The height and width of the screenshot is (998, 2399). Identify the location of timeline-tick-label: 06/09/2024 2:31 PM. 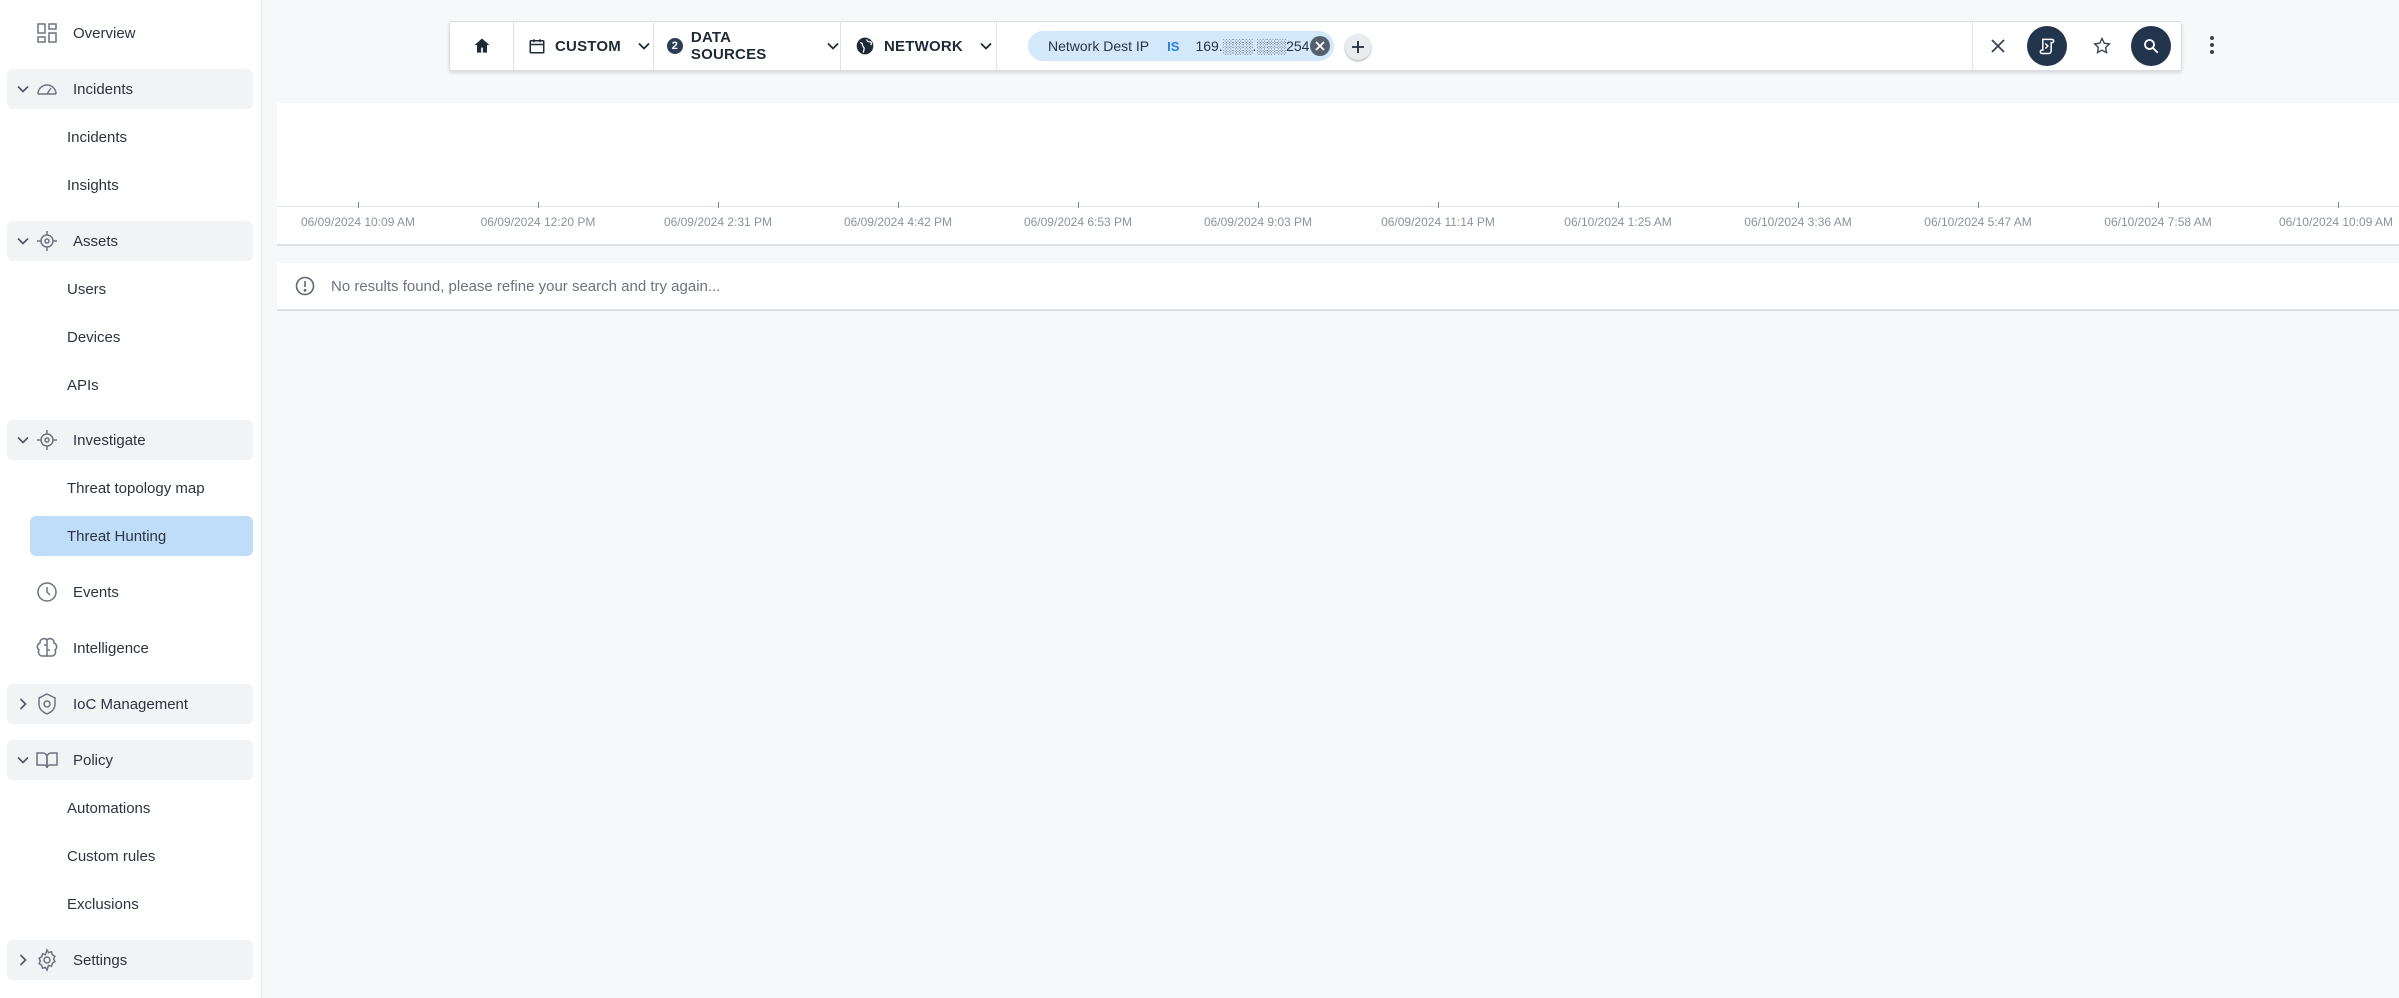
(718, 222).